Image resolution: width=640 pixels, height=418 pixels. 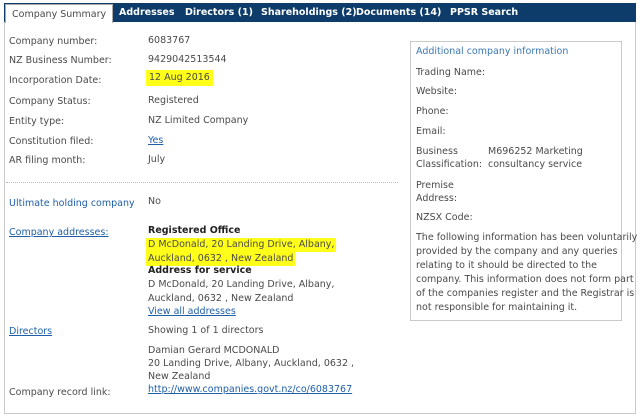 What do you see at coordinates (55, 80) in the screenshot?
I see `incorporation-label: Incorporation Date:` at bounding box center [55, 80].